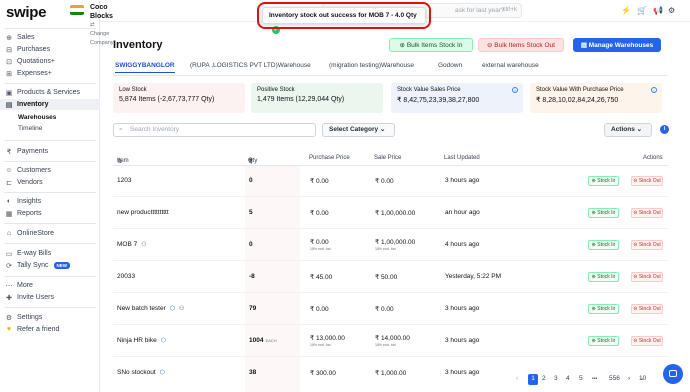  Describe the element at coordinates (50, 233) in the screenshot. I see `sidebar-item-onlinestore: ⌂ OnlineStore` at that location.